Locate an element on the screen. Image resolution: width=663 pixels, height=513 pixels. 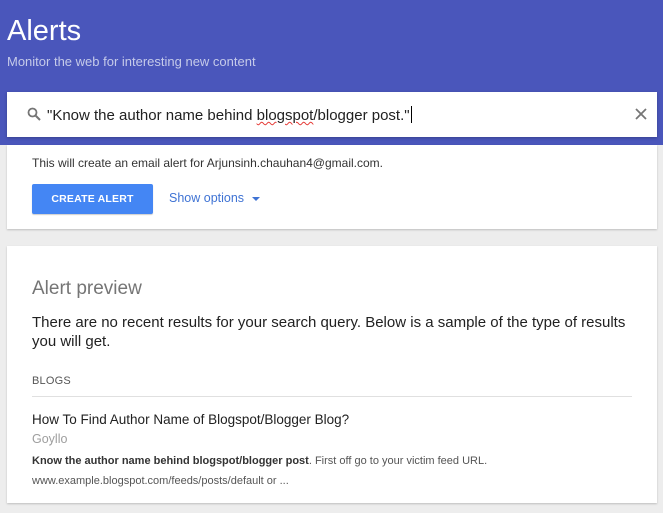
chevron-down-icon is located at coordinates (256, 198).